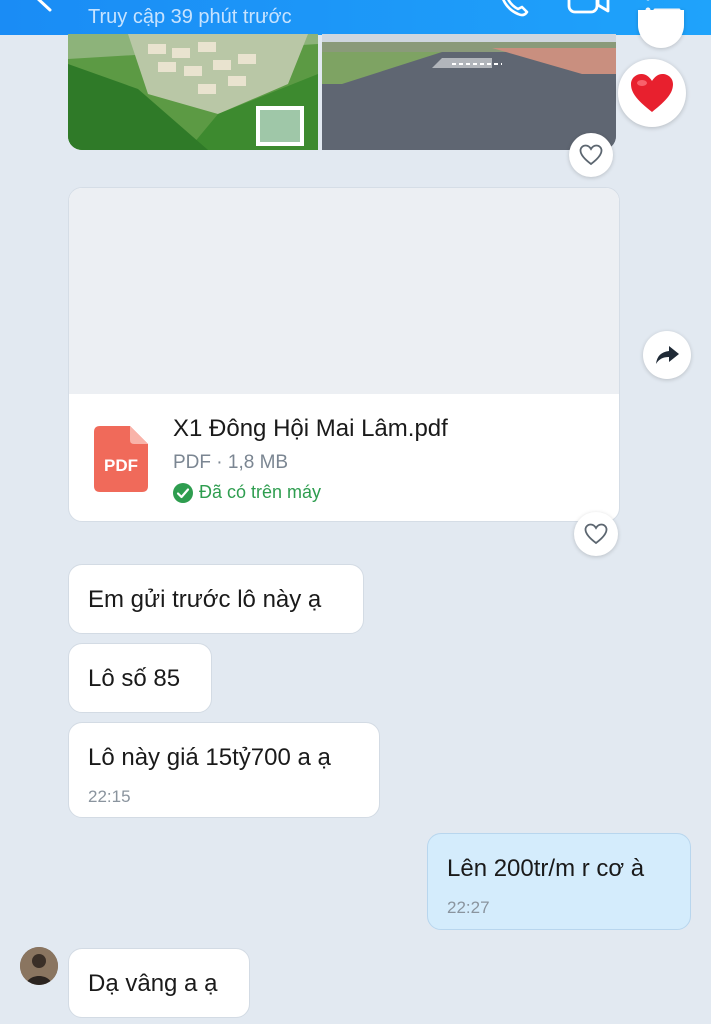 This screenshot has height=1024, width=711. Describe the element at coordinates (121, 465) in the screenshot. I see `pdf-badge-label: PDF` at that location.